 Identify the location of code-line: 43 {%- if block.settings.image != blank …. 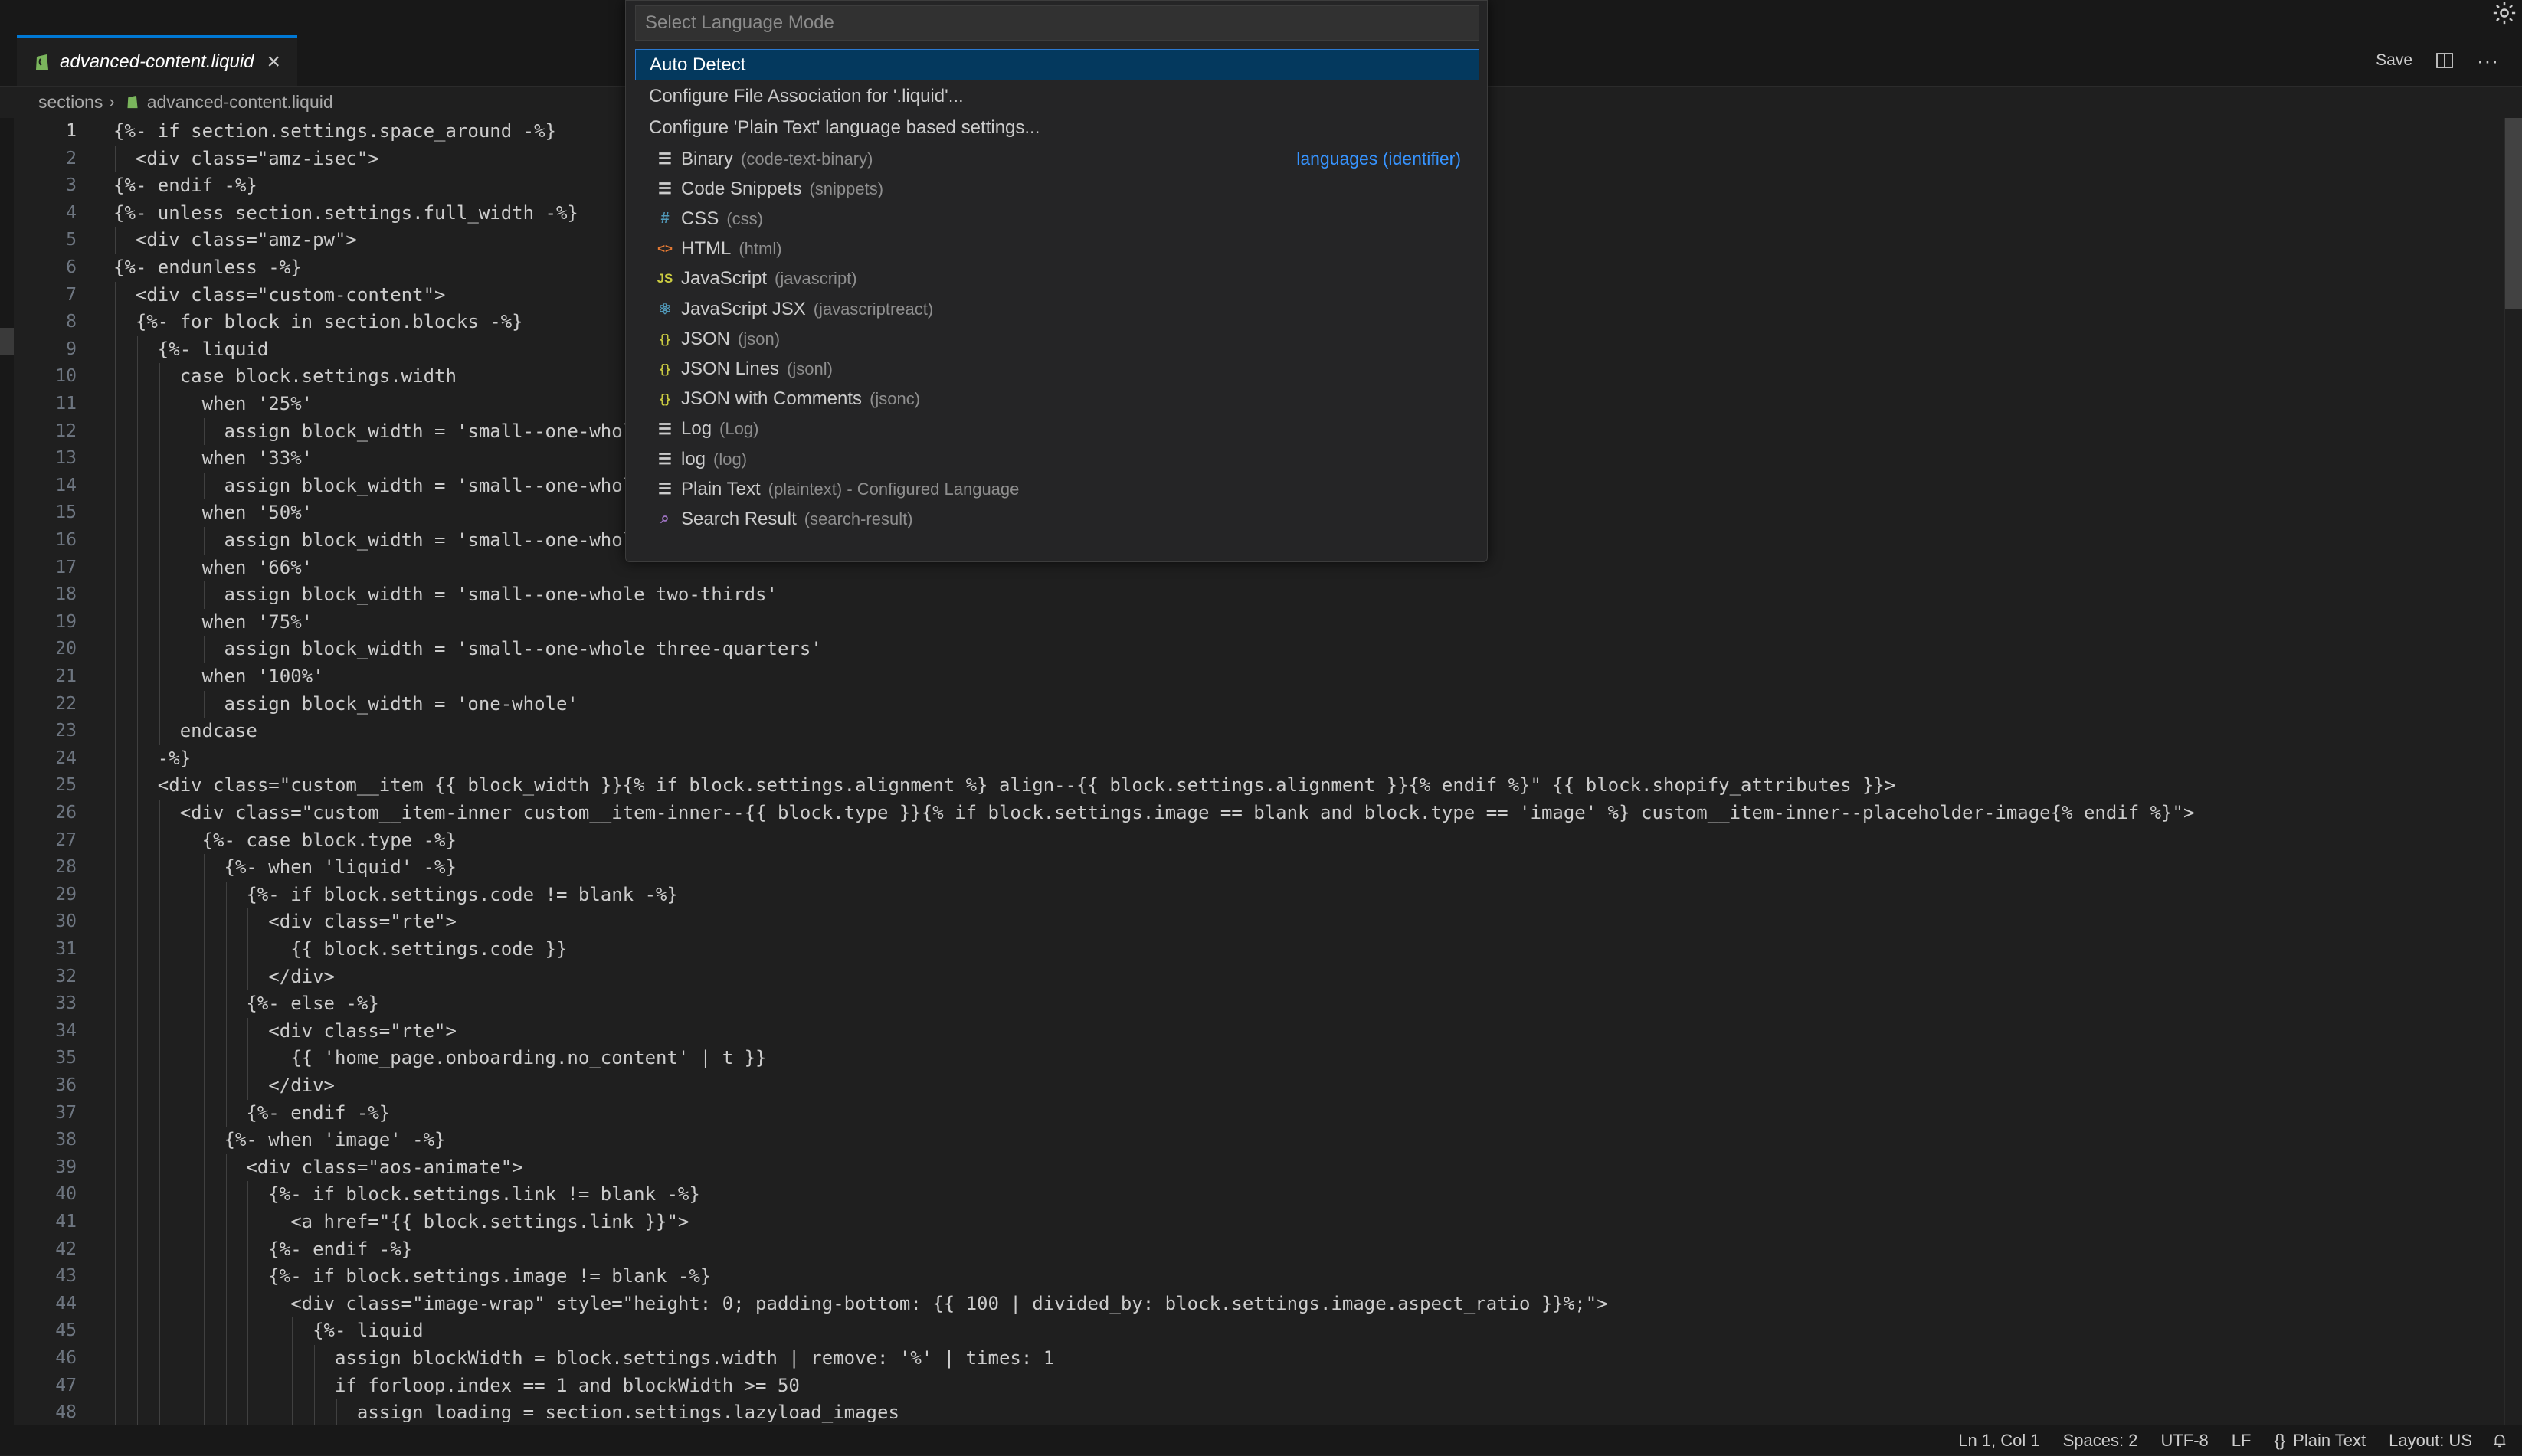
(1259, 1277).